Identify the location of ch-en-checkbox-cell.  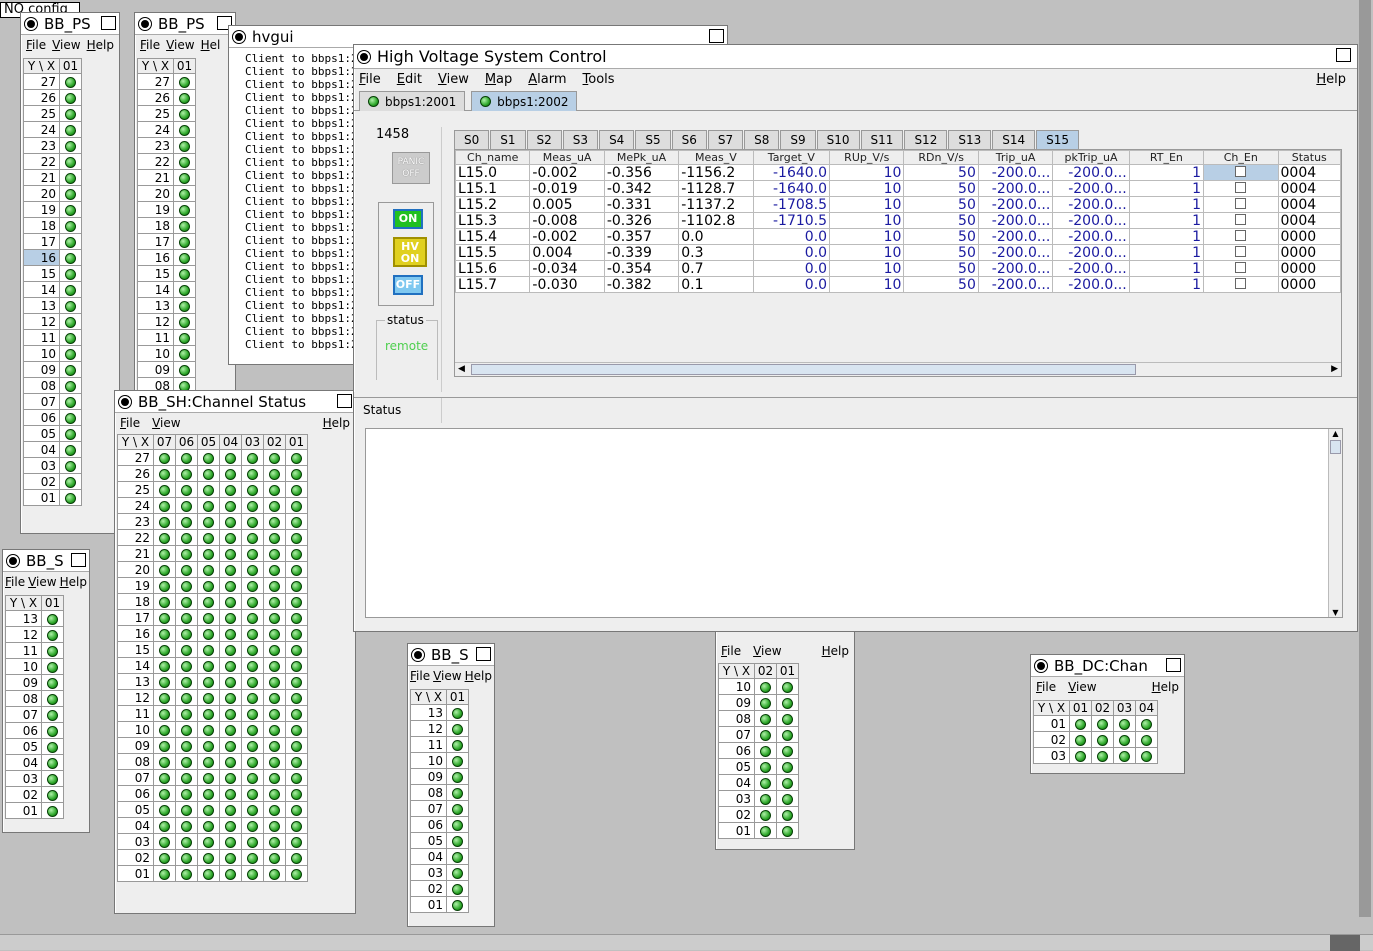
(1241, 204).